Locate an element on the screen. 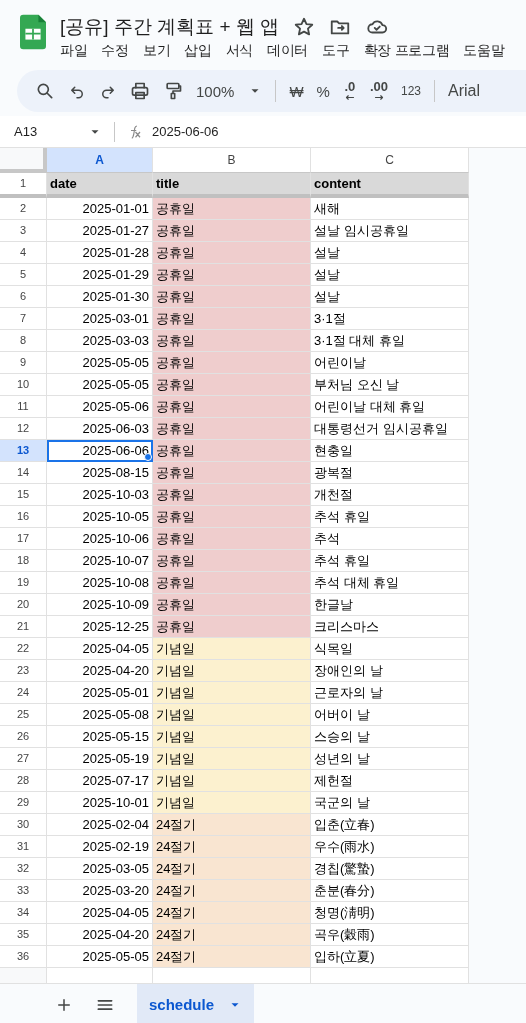  table-cell: 부처님 오신 날 is located at coordinates (390, 385).